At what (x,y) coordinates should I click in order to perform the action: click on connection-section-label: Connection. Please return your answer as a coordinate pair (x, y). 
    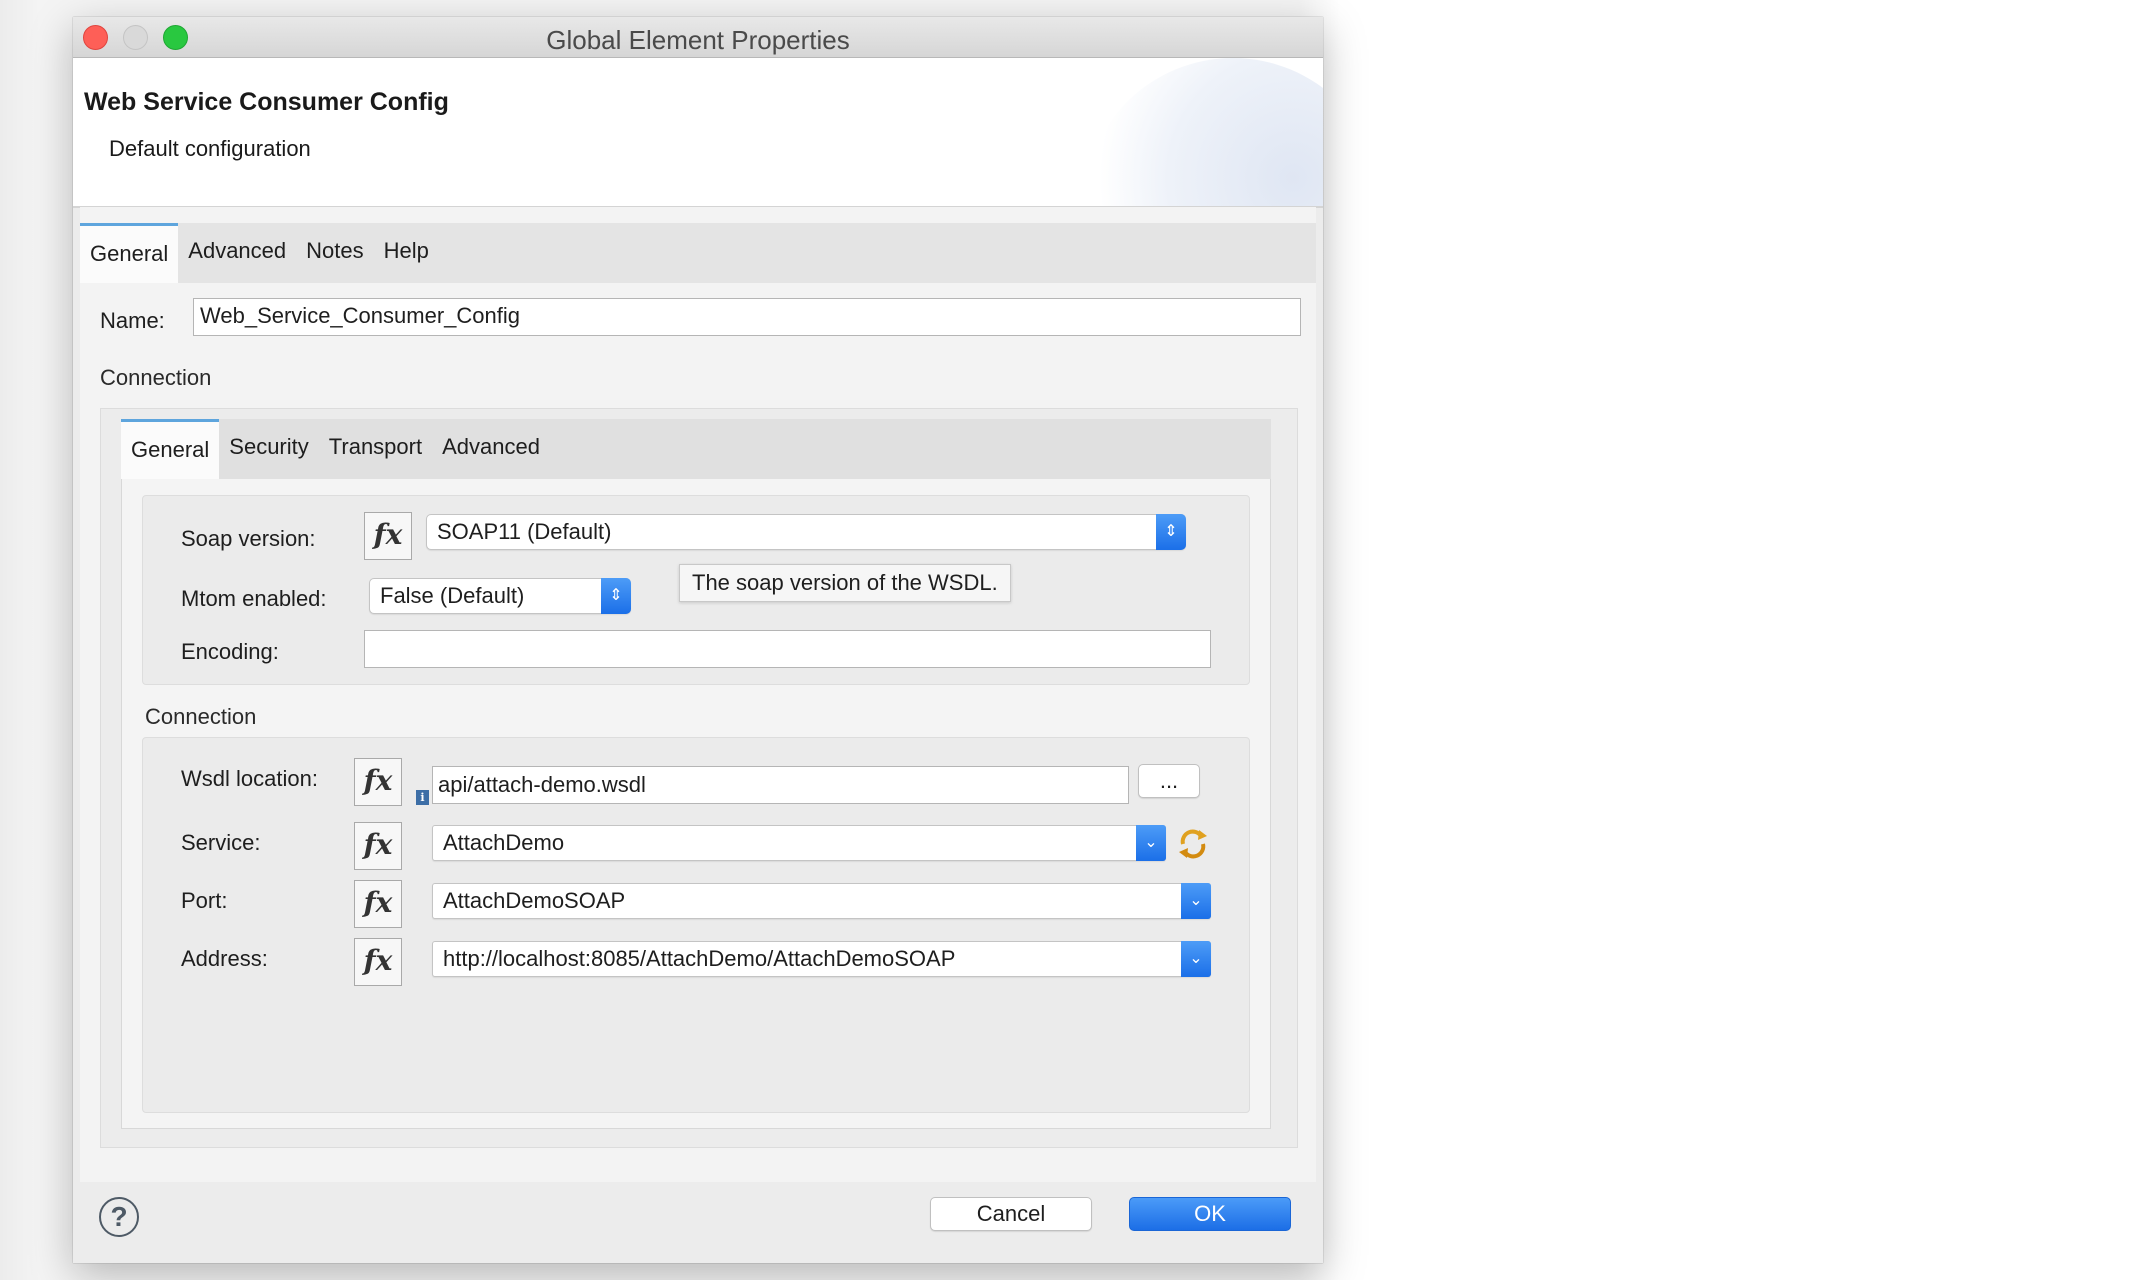
    Looking at the image, I should click on (156, 377).